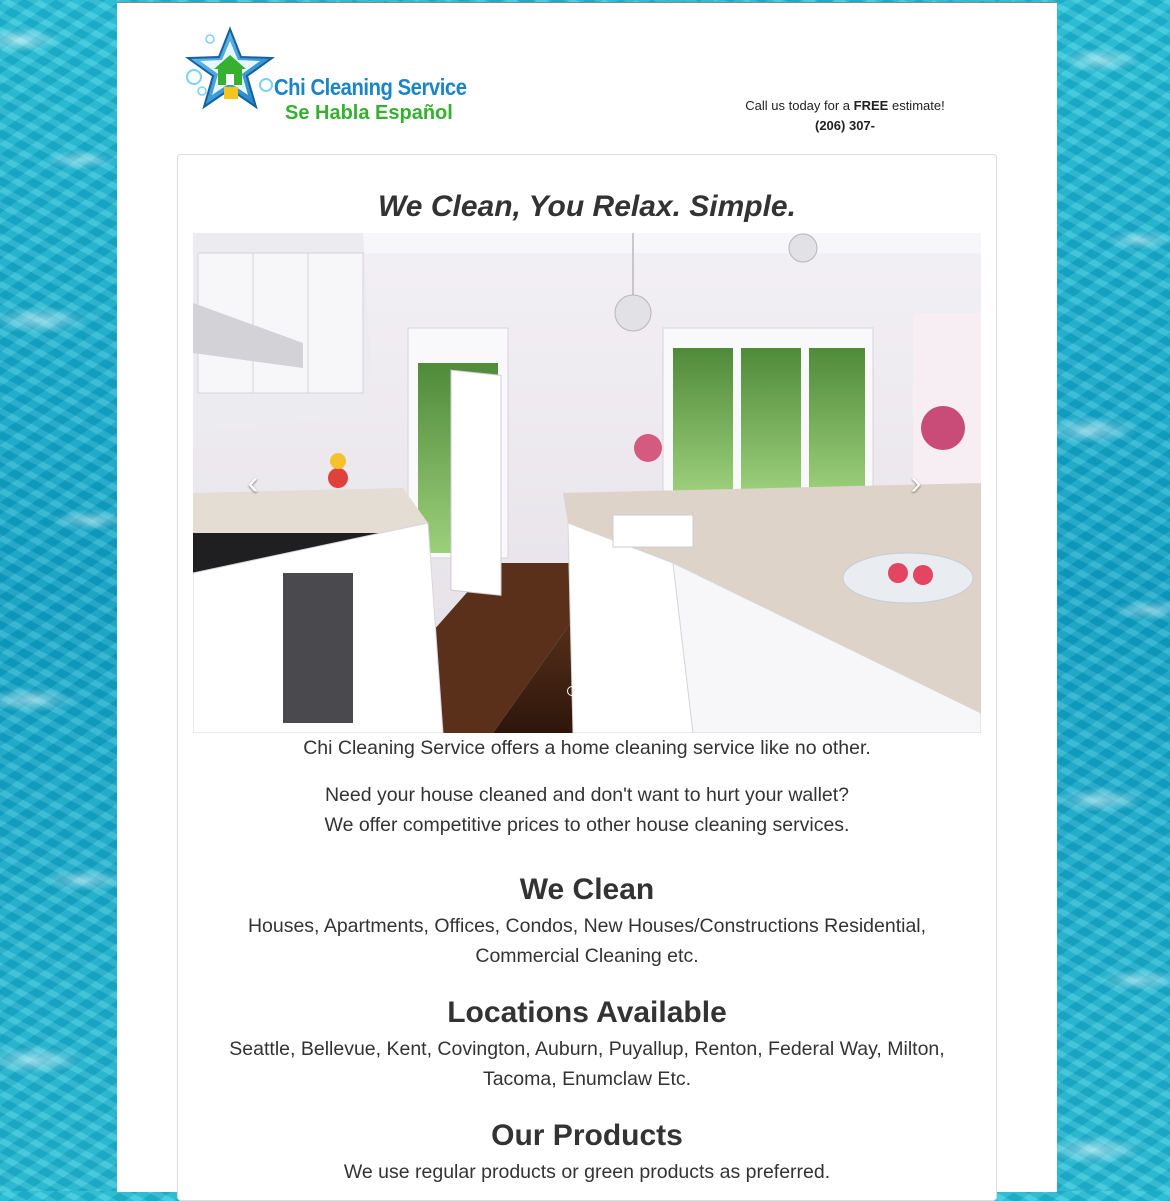  I want to click on phone-number: (206) 307-, so click(845, 126).